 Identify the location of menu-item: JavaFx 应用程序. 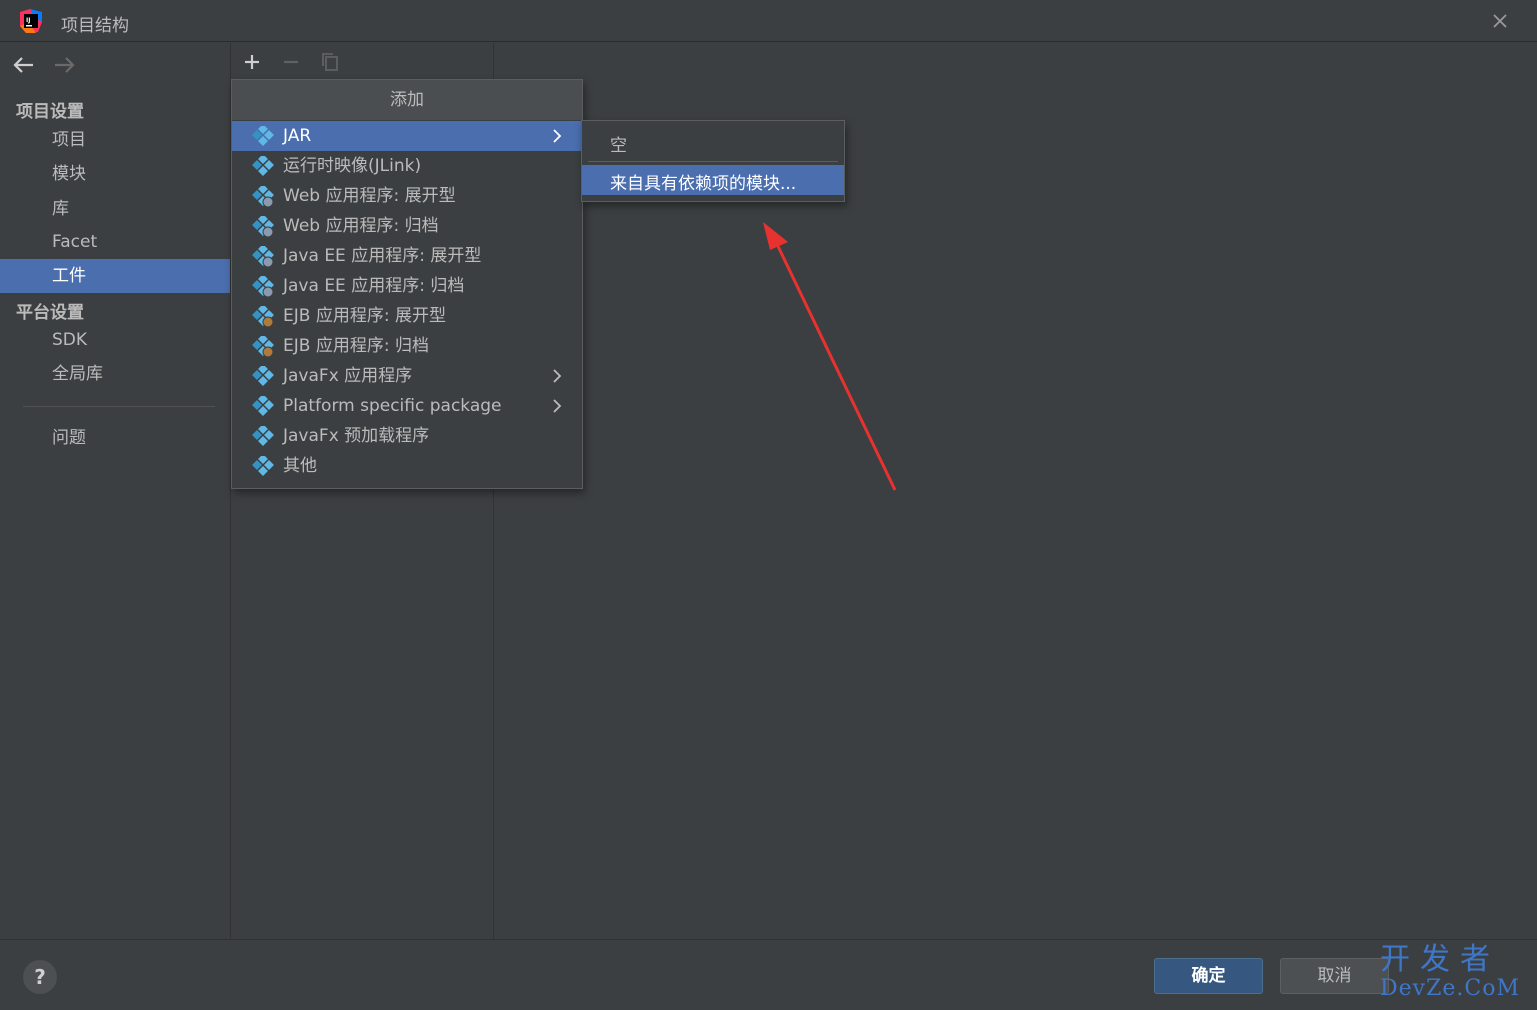
(407, 376).